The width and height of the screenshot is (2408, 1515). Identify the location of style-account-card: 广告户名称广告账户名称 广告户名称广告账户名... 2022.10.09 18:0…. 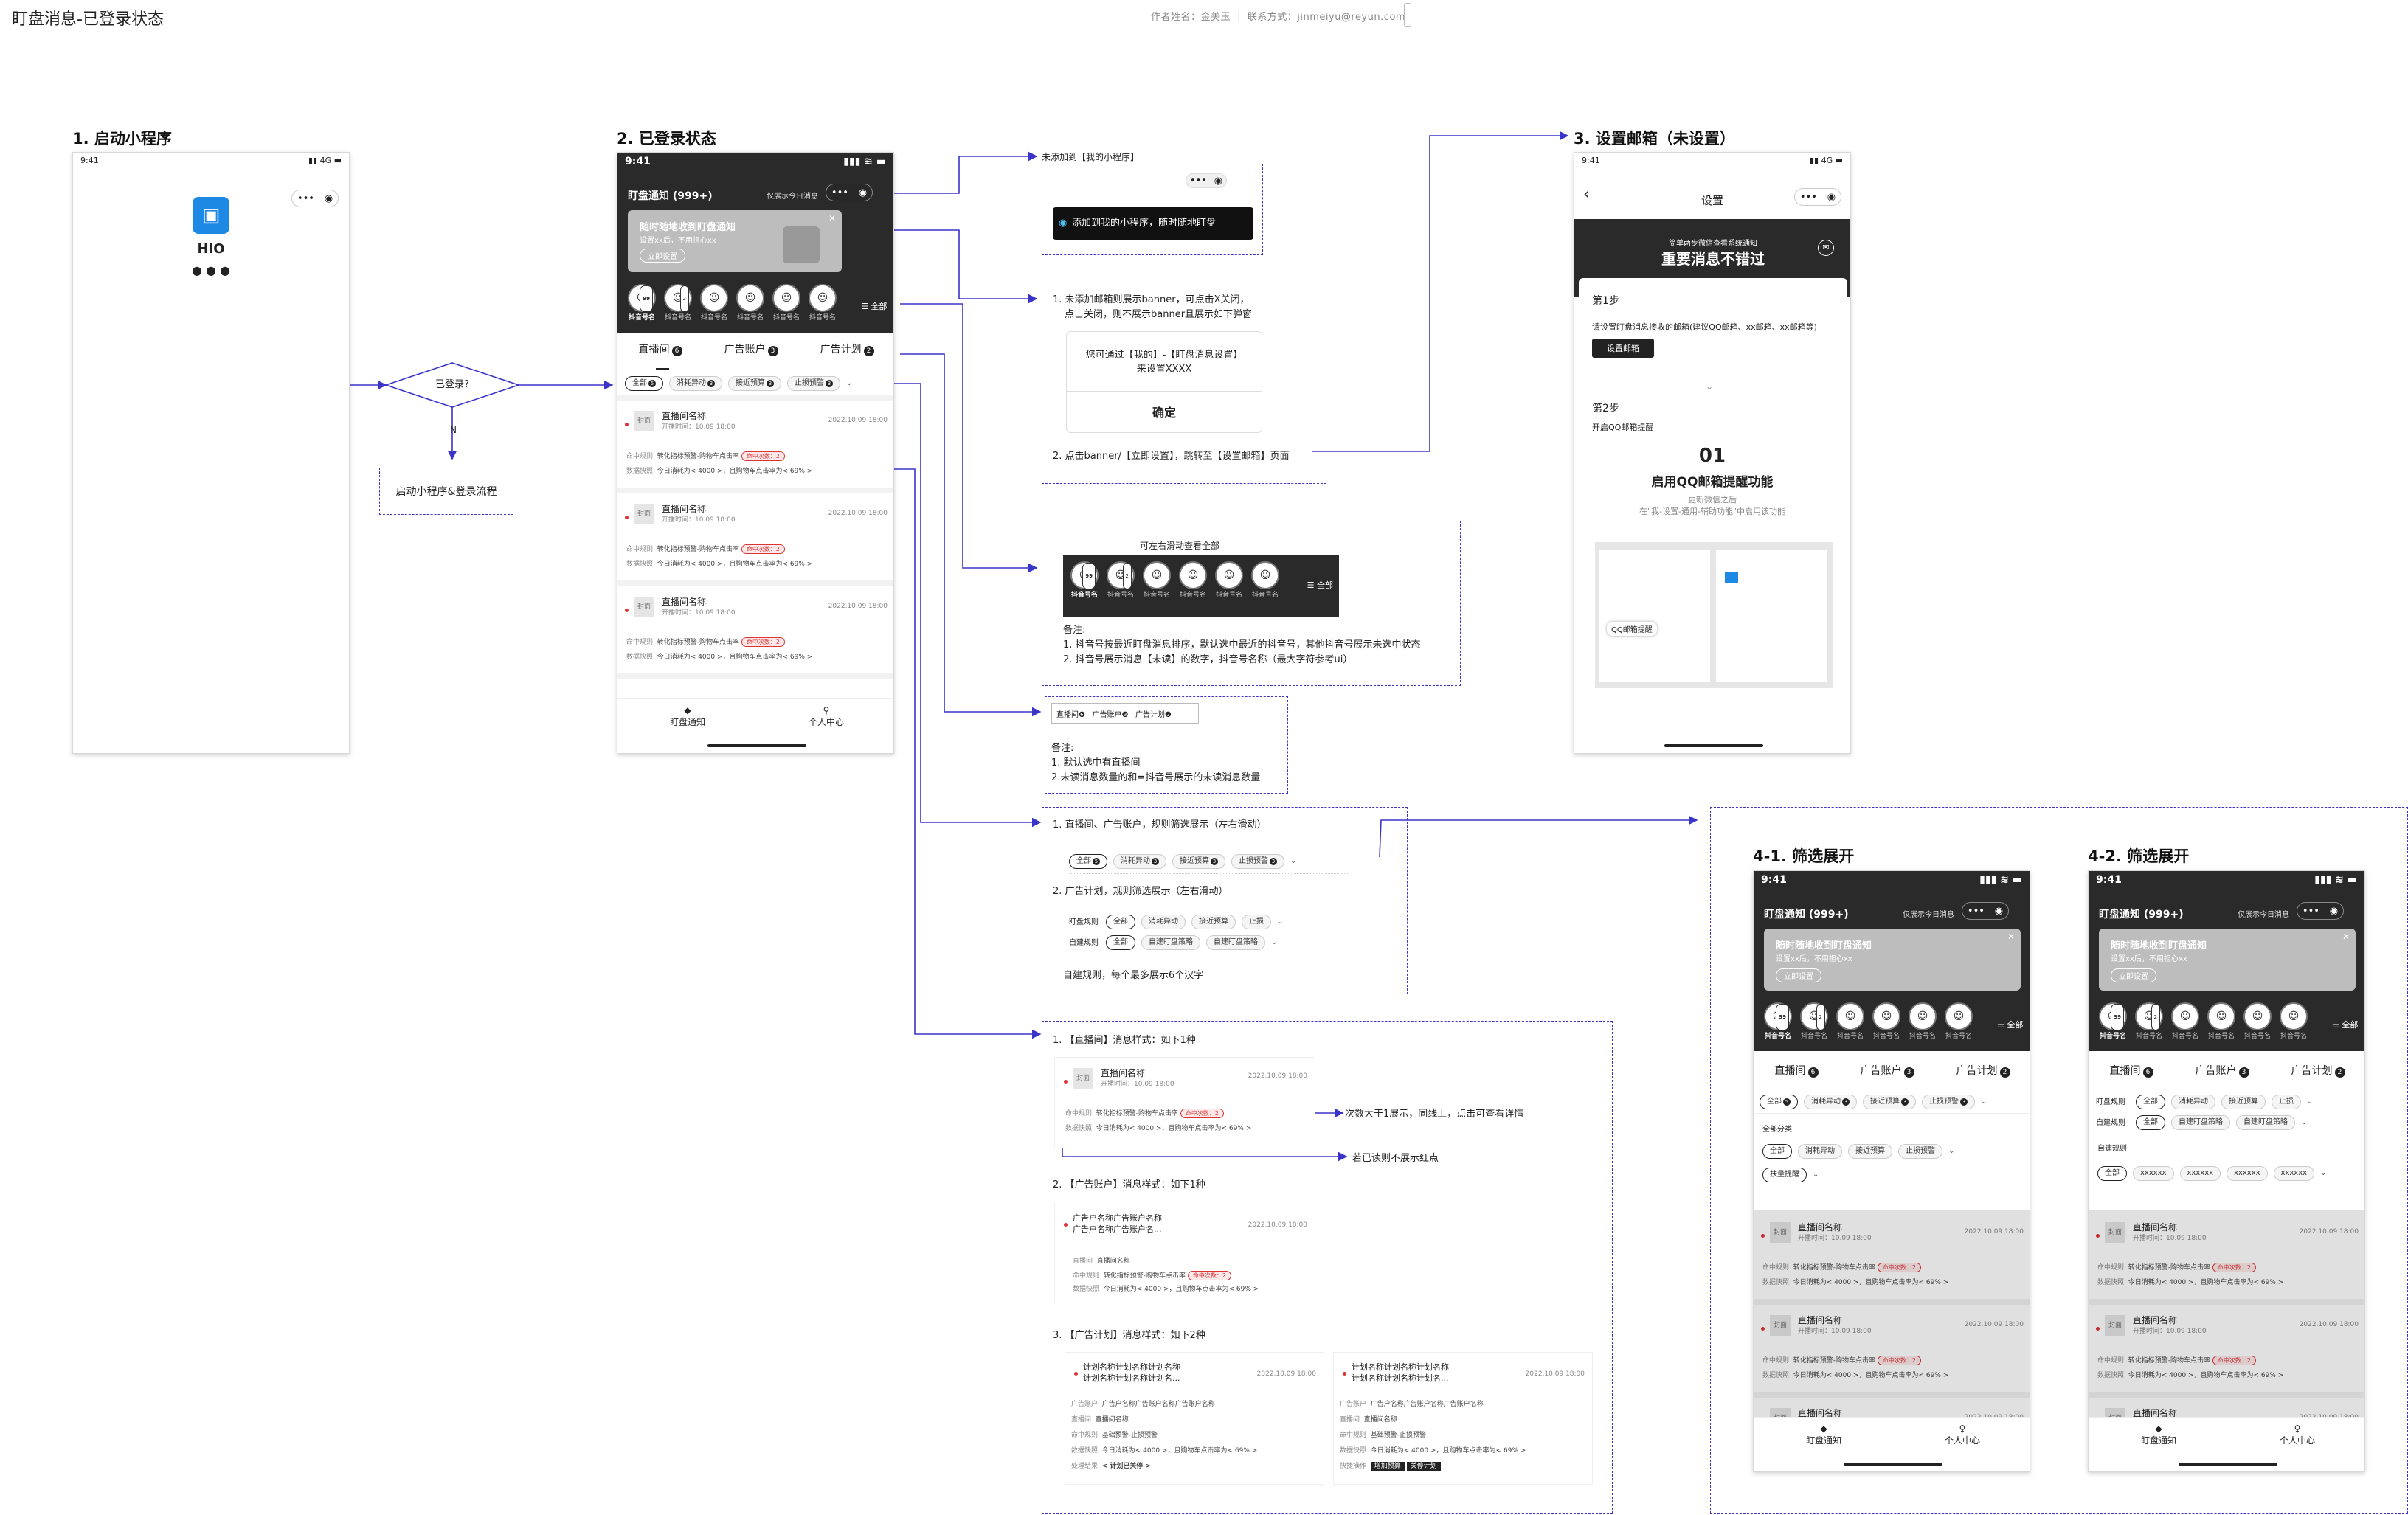
(1185, 1252).